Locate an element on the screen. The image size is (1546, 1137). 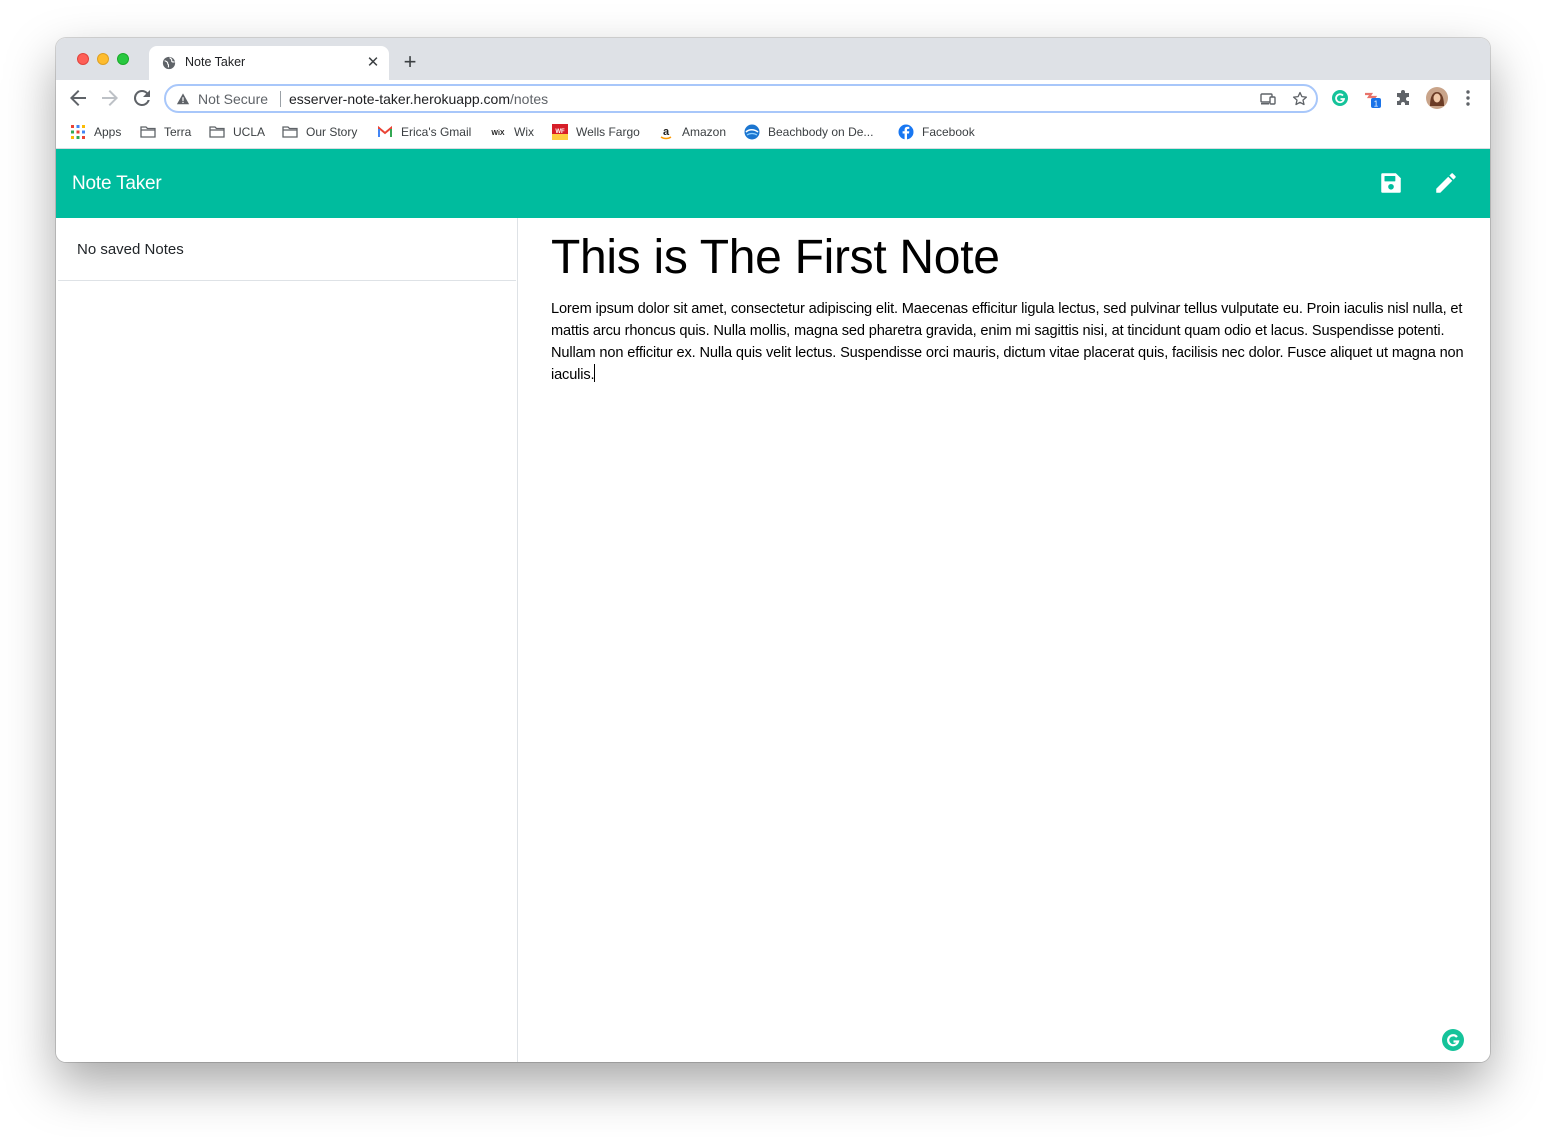
facebook-icon is located at coordinates (906, 132).